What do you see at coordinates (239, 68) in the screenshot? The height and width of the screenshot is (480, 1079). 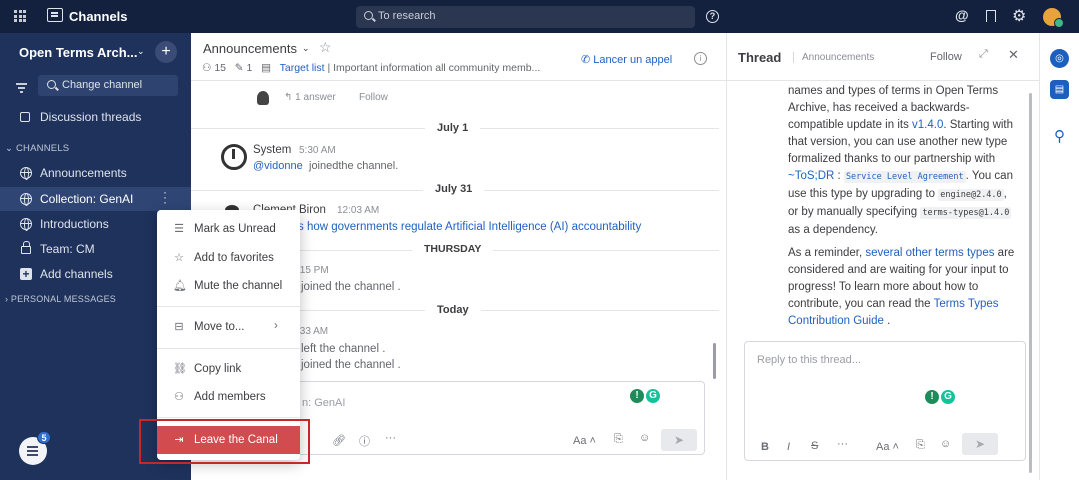 I see `pin-icon: ✎` at bounding box center [239, 68].